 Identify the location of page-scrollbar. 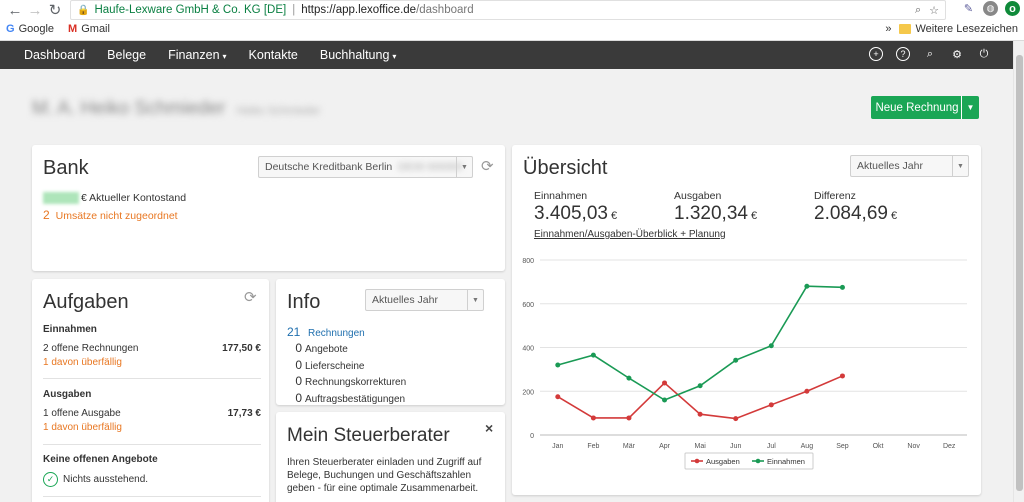
(1018, 271).